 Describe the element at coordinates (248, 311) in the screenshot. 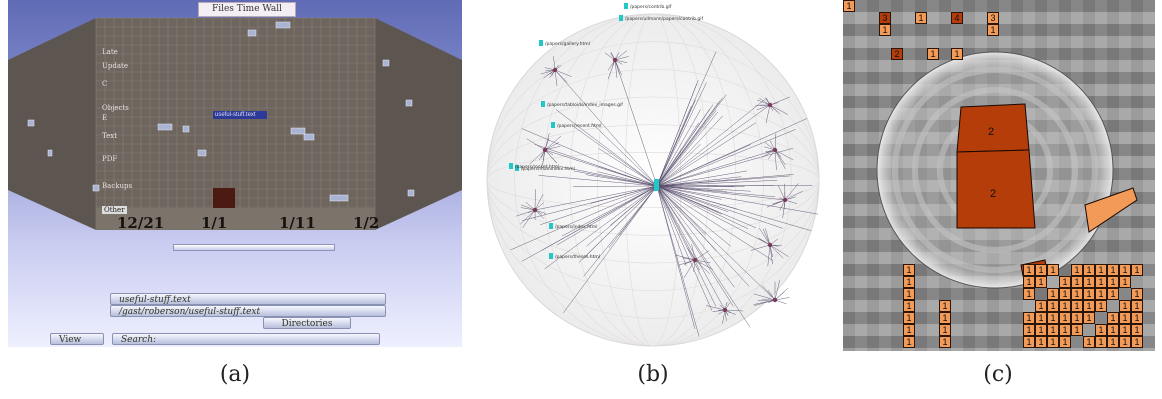

I see `path-field: /gast/roberson/useful-stuff.text` at that location.